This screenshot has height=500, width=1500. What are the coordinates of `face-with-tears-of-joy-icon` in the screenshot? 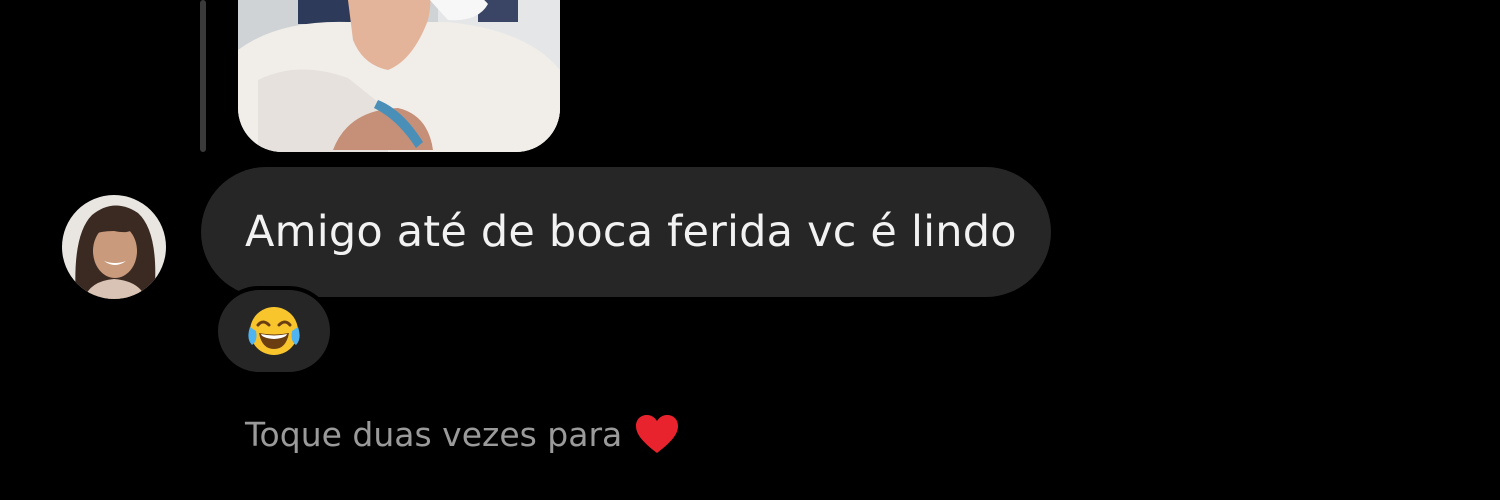 It's located at (274, 331).